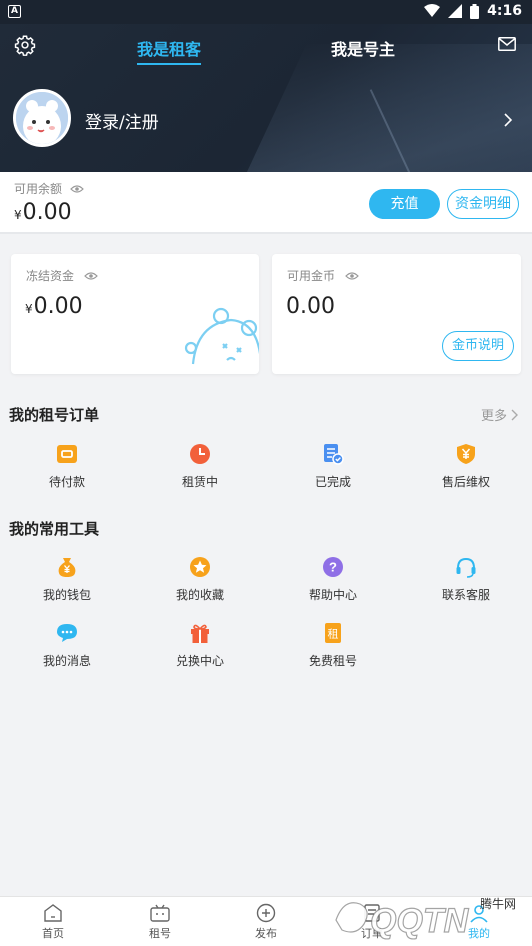  I want to click on order-label: 售后维权, so click(465, 482).